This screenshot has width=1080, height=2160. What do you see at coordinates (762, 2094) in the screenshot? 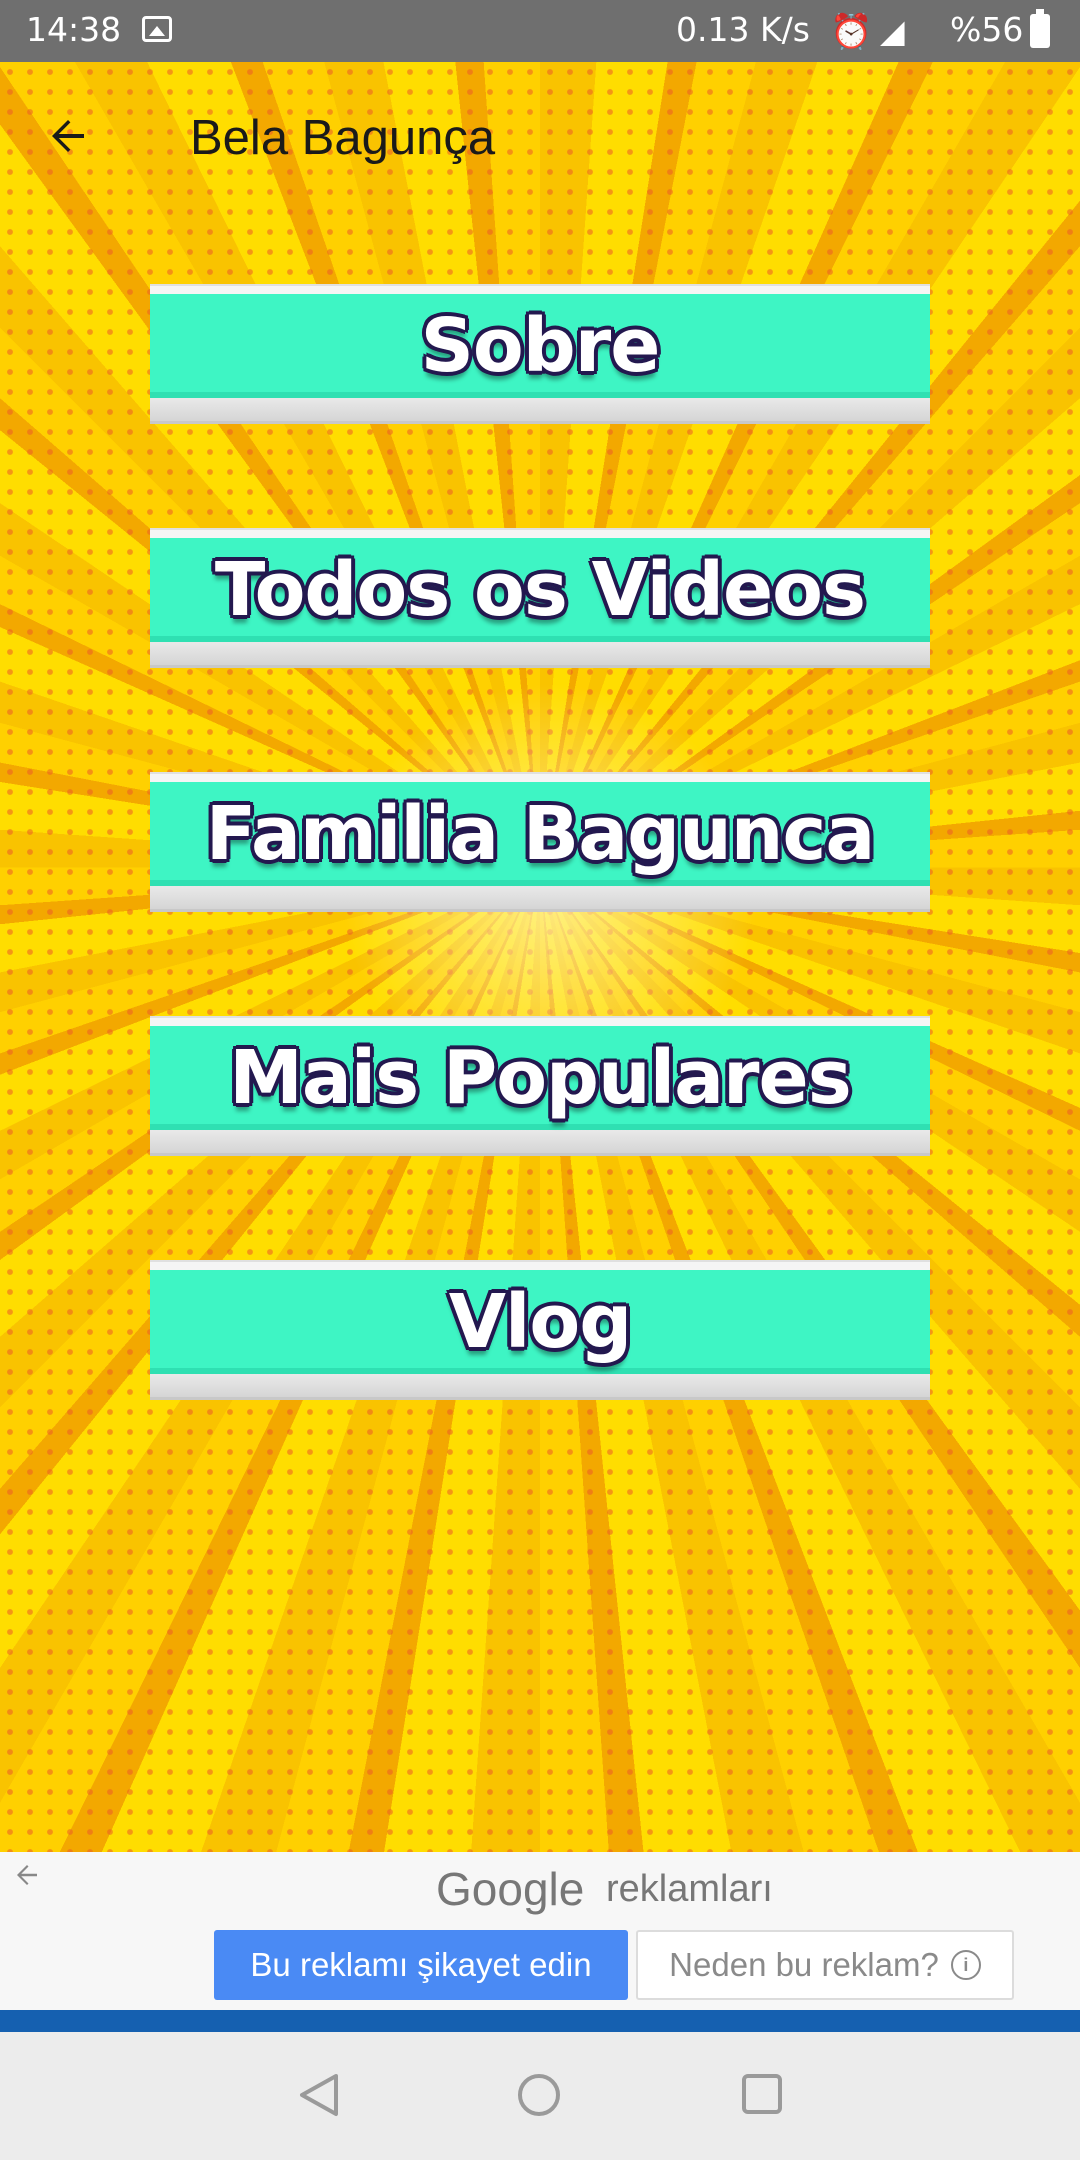
I see `nav-recents-icon` at bounding box center [762, 2094].